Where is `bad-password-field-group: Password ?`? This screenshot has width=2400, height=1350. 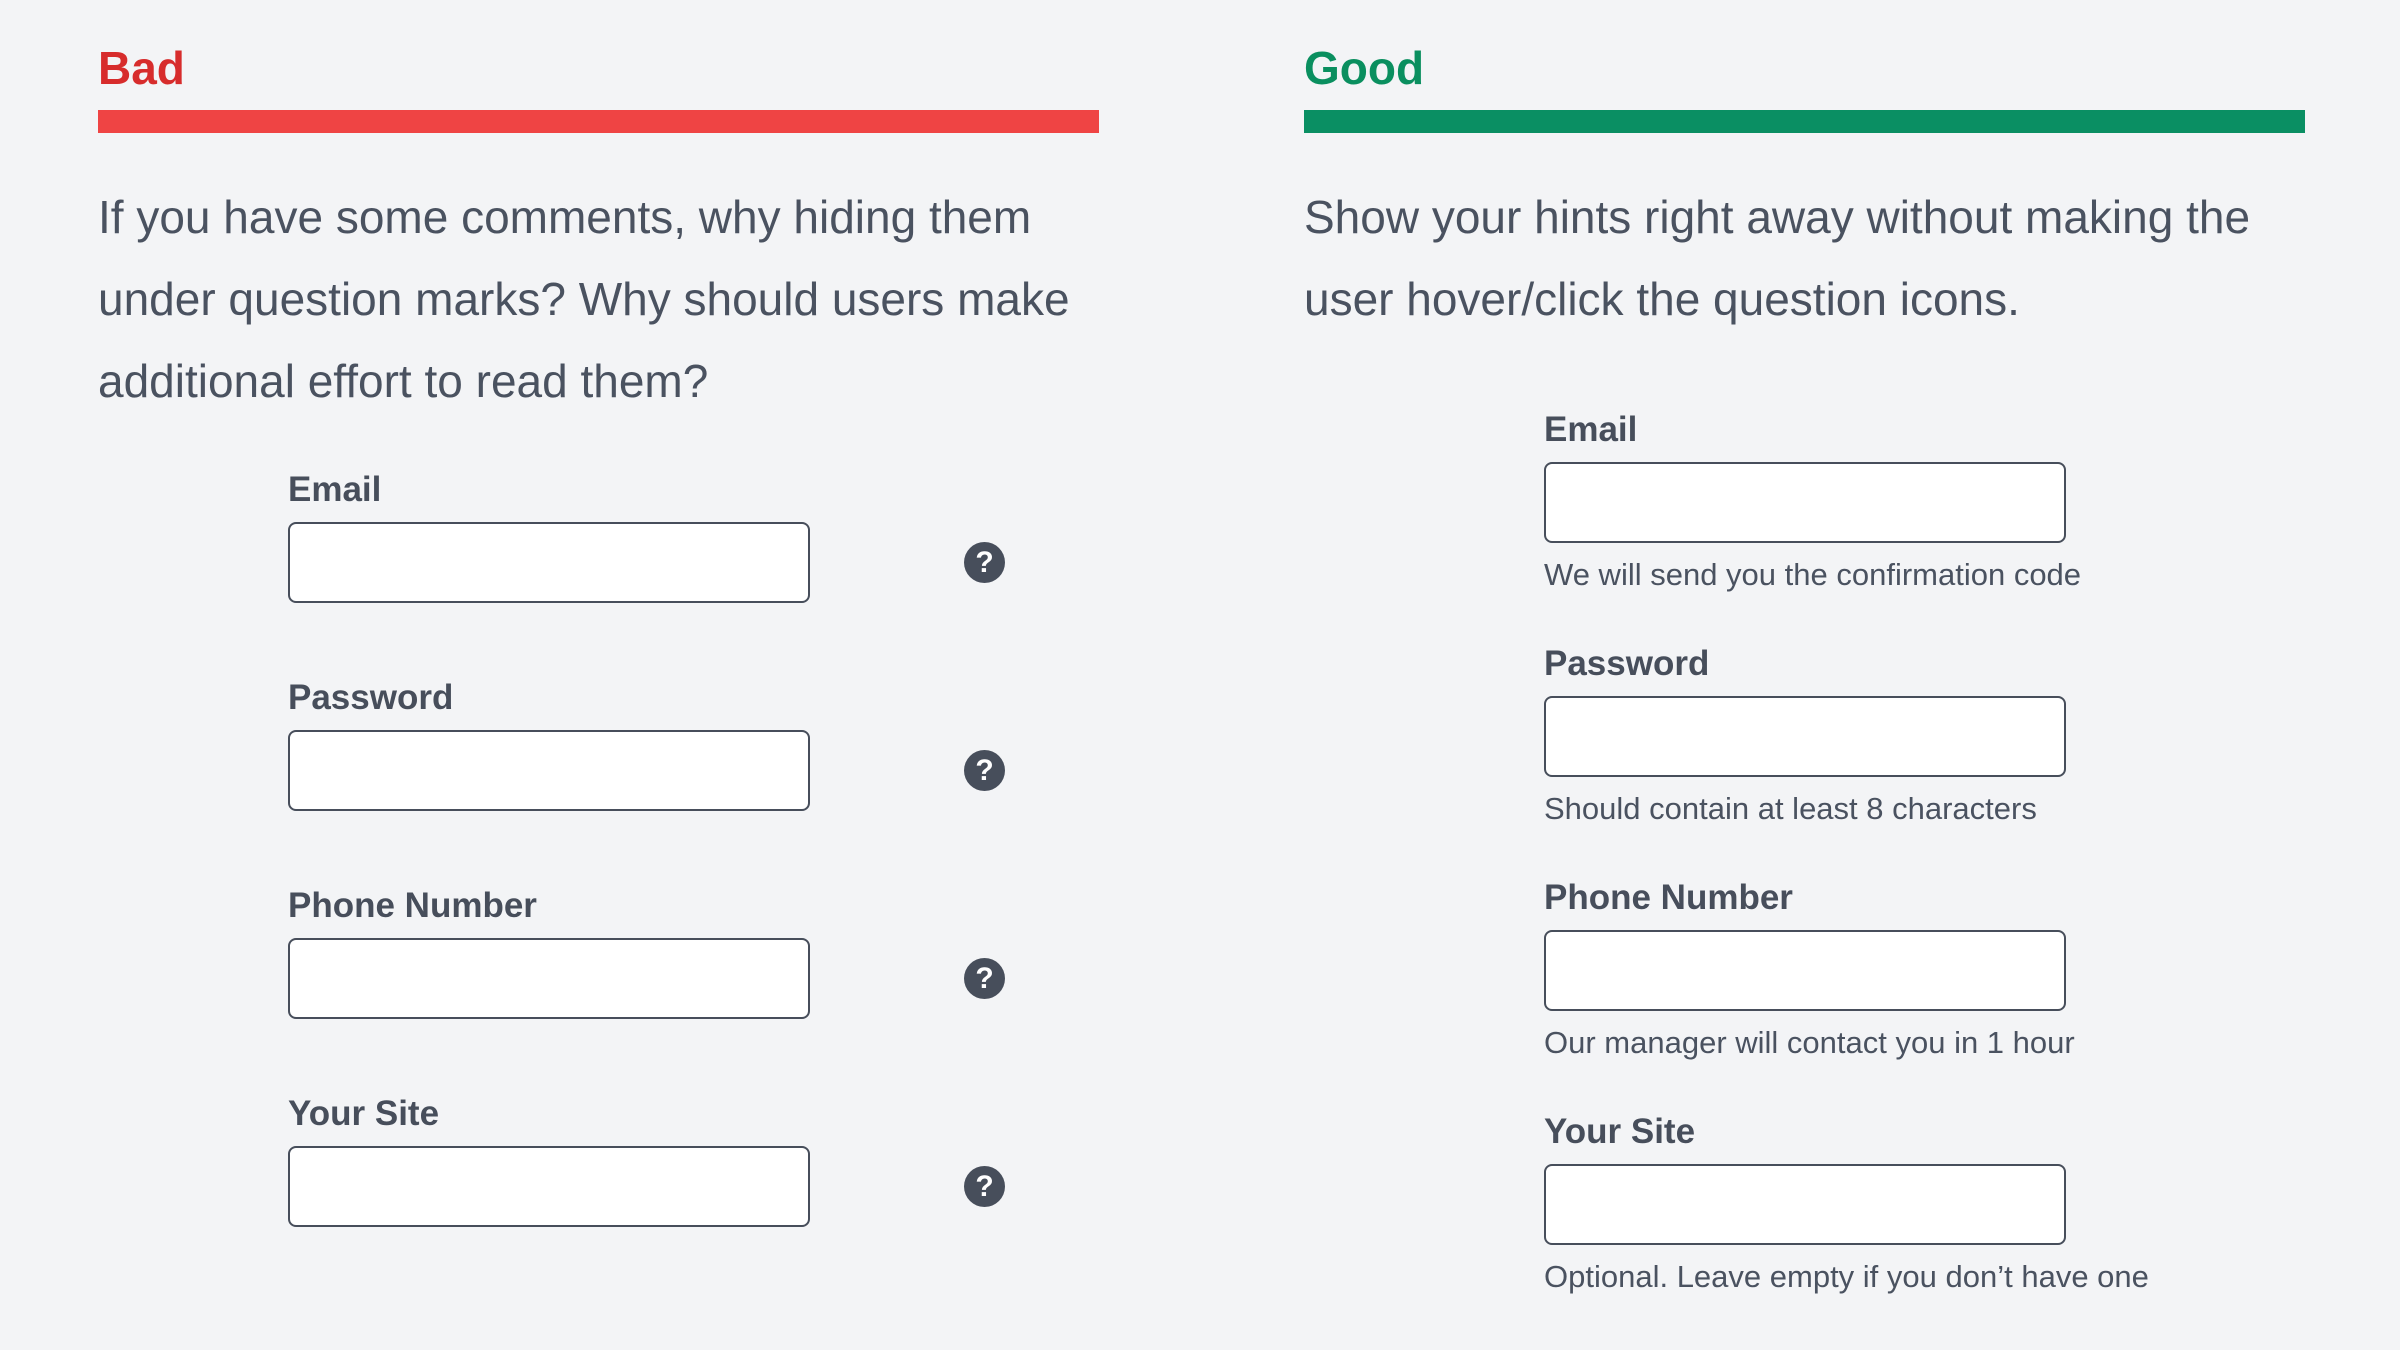
bad-password-field-group: Password ? is located at coordinates (646, 782).